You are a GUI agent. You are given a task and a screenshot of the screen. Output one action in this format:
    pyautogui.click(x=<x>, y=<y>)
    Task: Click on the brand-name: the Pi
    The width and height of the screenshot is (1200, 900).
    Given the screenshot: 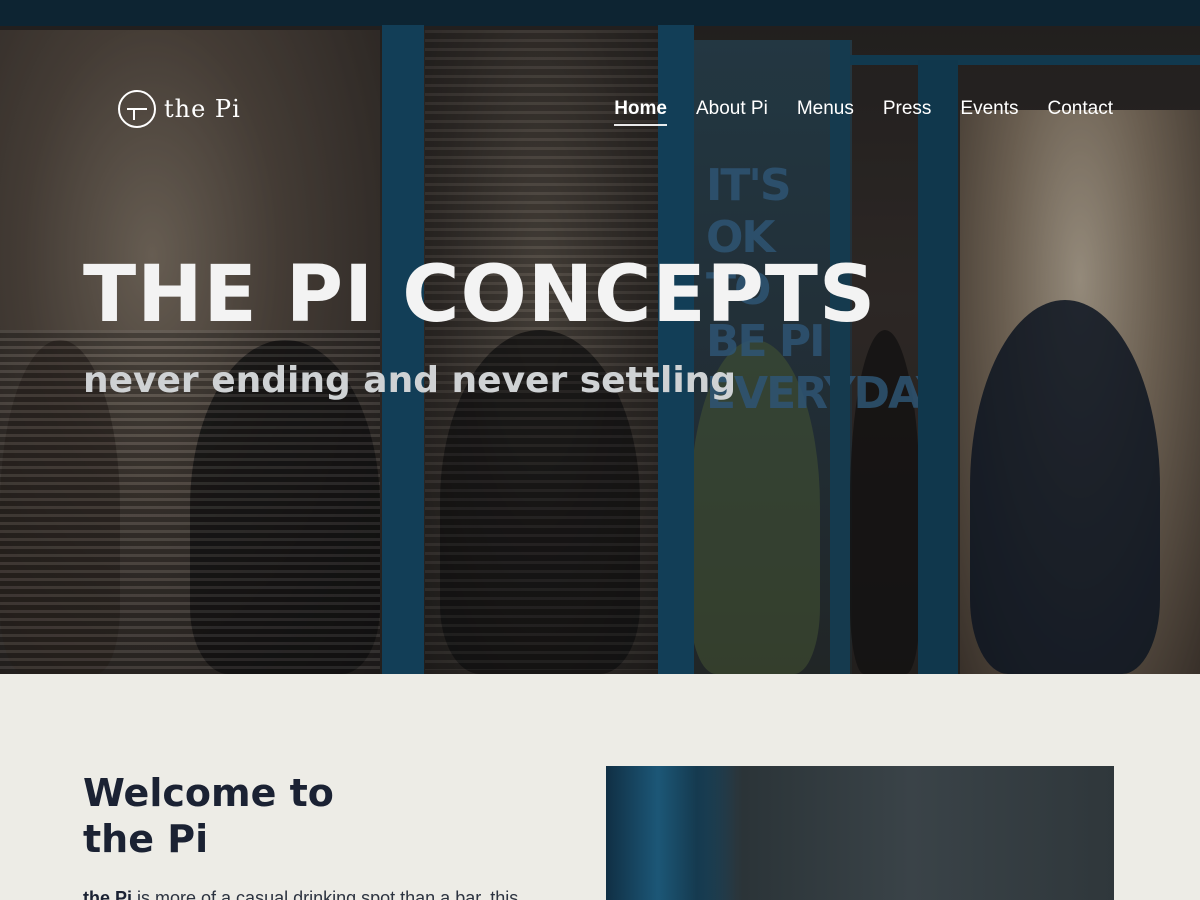 What is the action you would take?
    pyautogui.click(x=202, y=109)
    